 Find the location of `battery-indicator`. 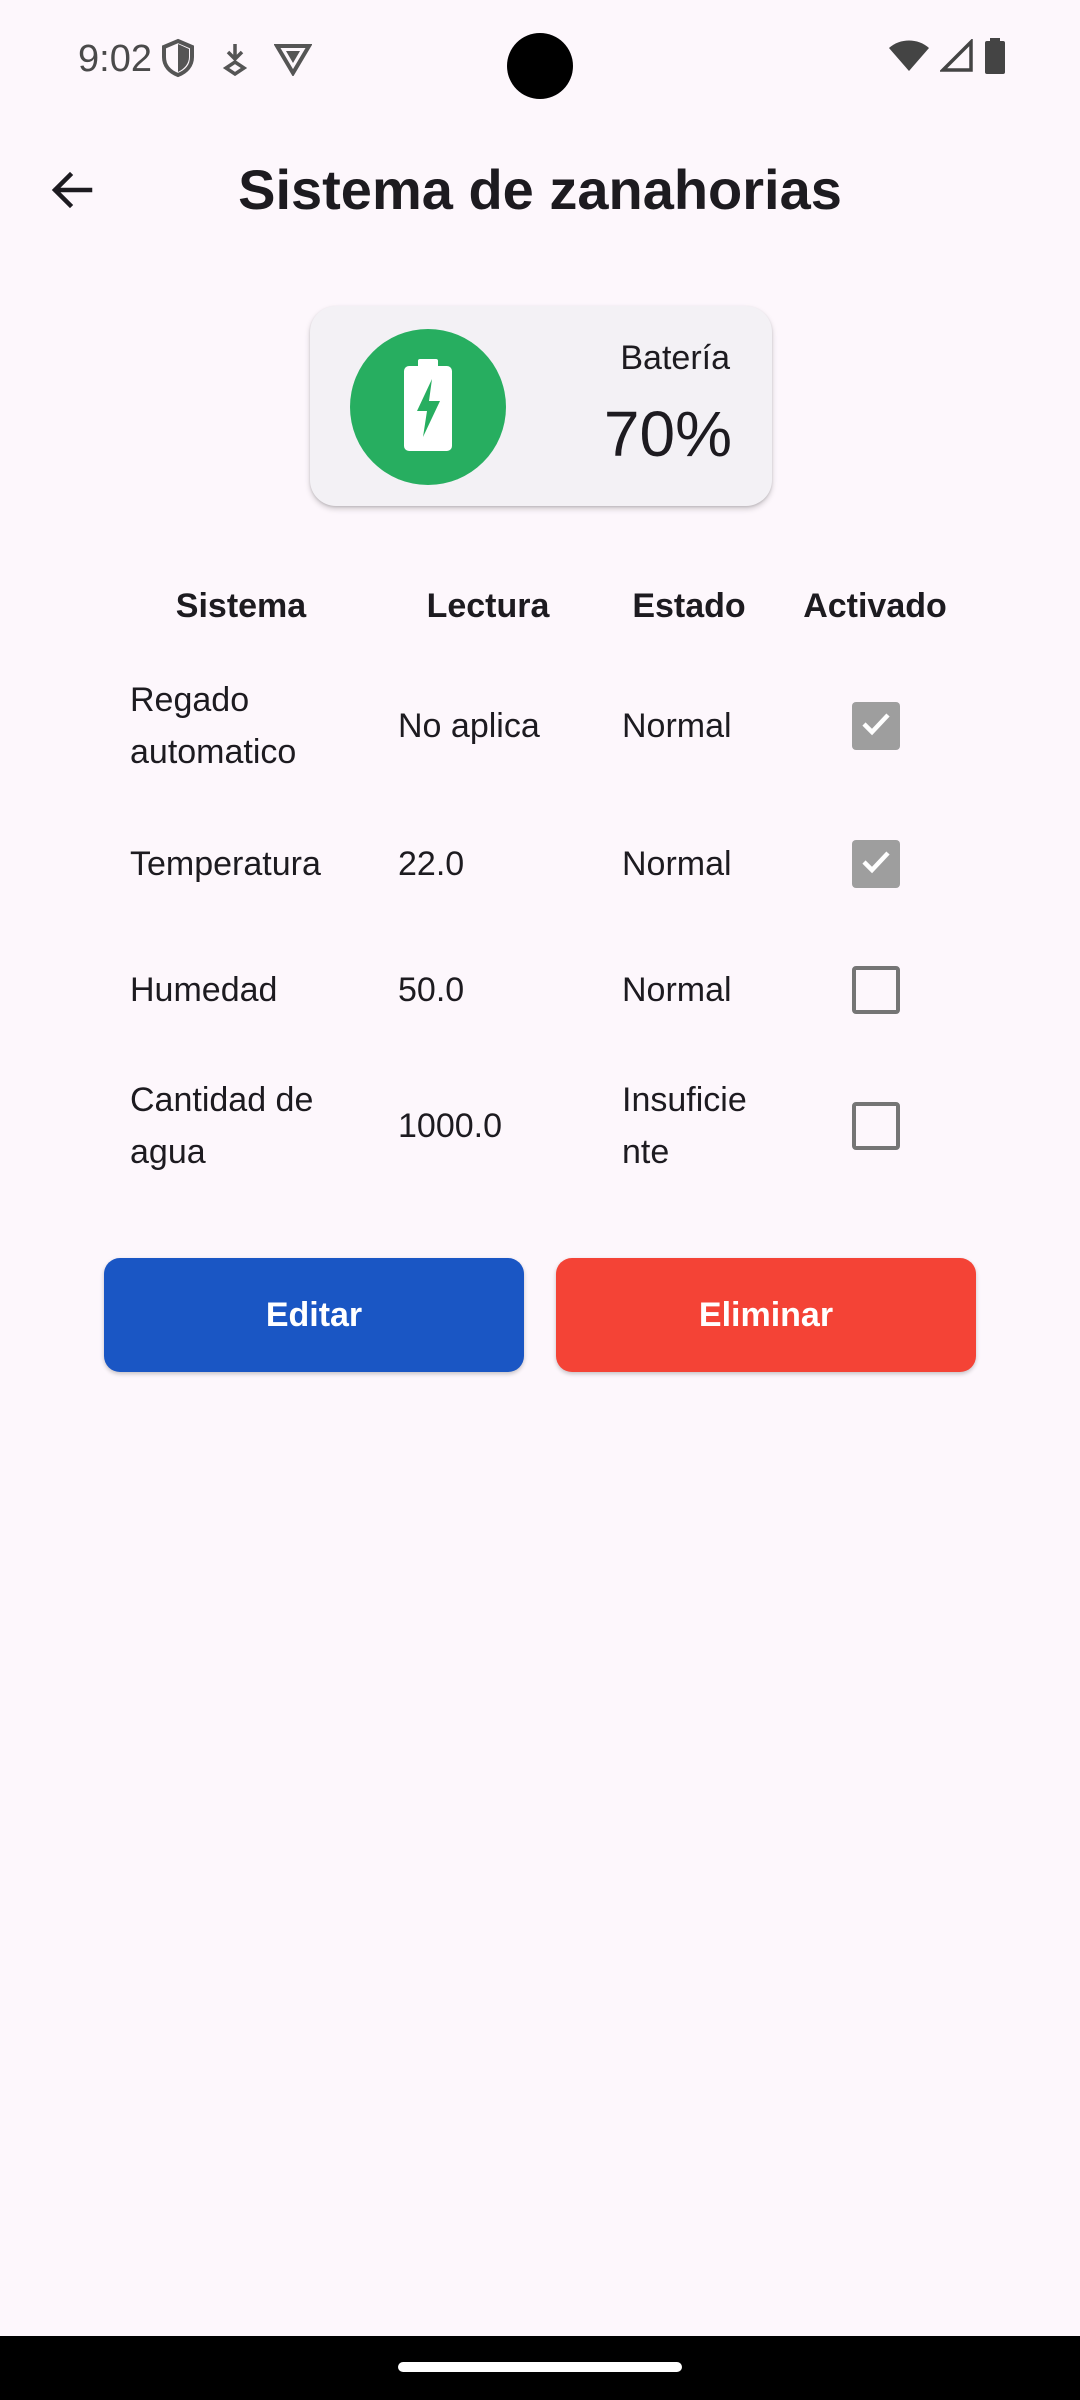

battery-indicator is located at coordinates (428, 407).